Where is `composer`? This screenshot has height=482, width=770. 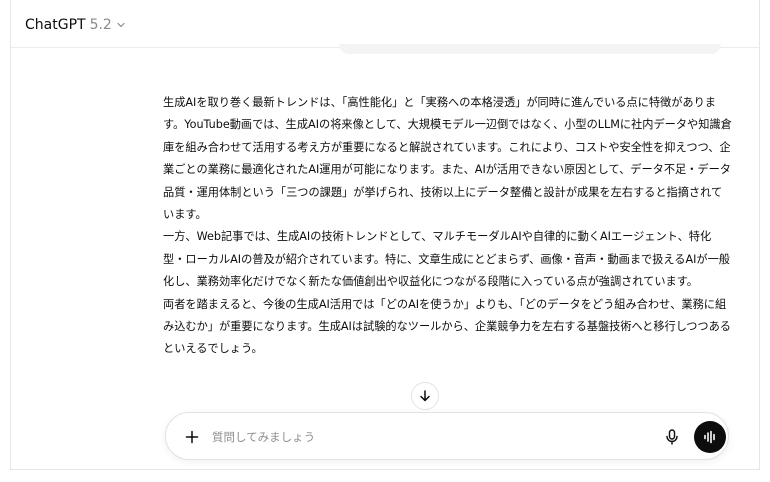
composer is located at coordinates (447, 436).